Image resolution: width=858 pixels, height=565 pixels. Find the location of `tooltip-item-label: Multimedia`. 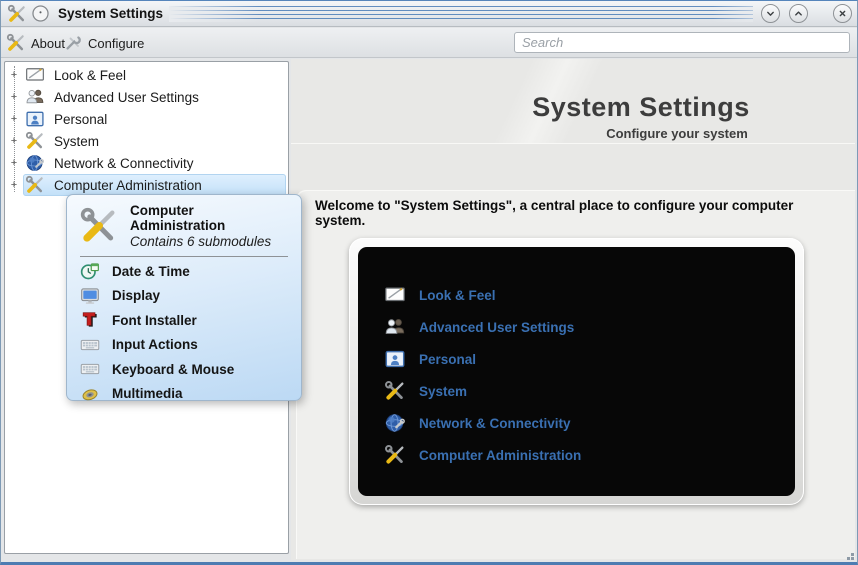

tooltip-item-label: Multimedia is located at coordinates (147, 394).